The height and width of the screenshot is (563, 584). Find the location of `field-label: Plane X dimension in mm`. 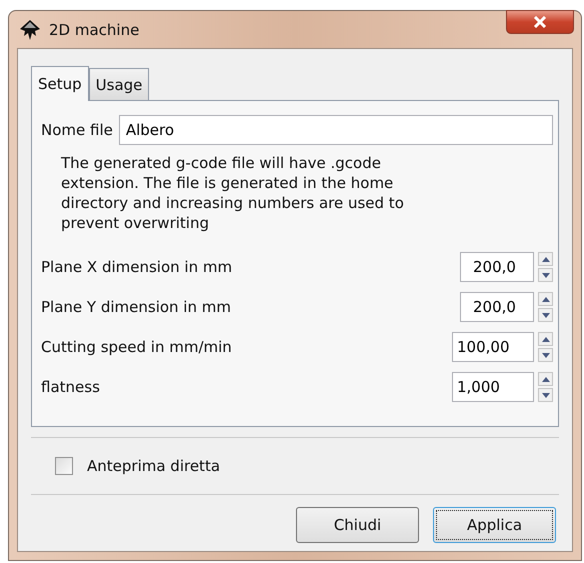

field-label: Plane X dimension in mm is located at coordinates (136, 267).